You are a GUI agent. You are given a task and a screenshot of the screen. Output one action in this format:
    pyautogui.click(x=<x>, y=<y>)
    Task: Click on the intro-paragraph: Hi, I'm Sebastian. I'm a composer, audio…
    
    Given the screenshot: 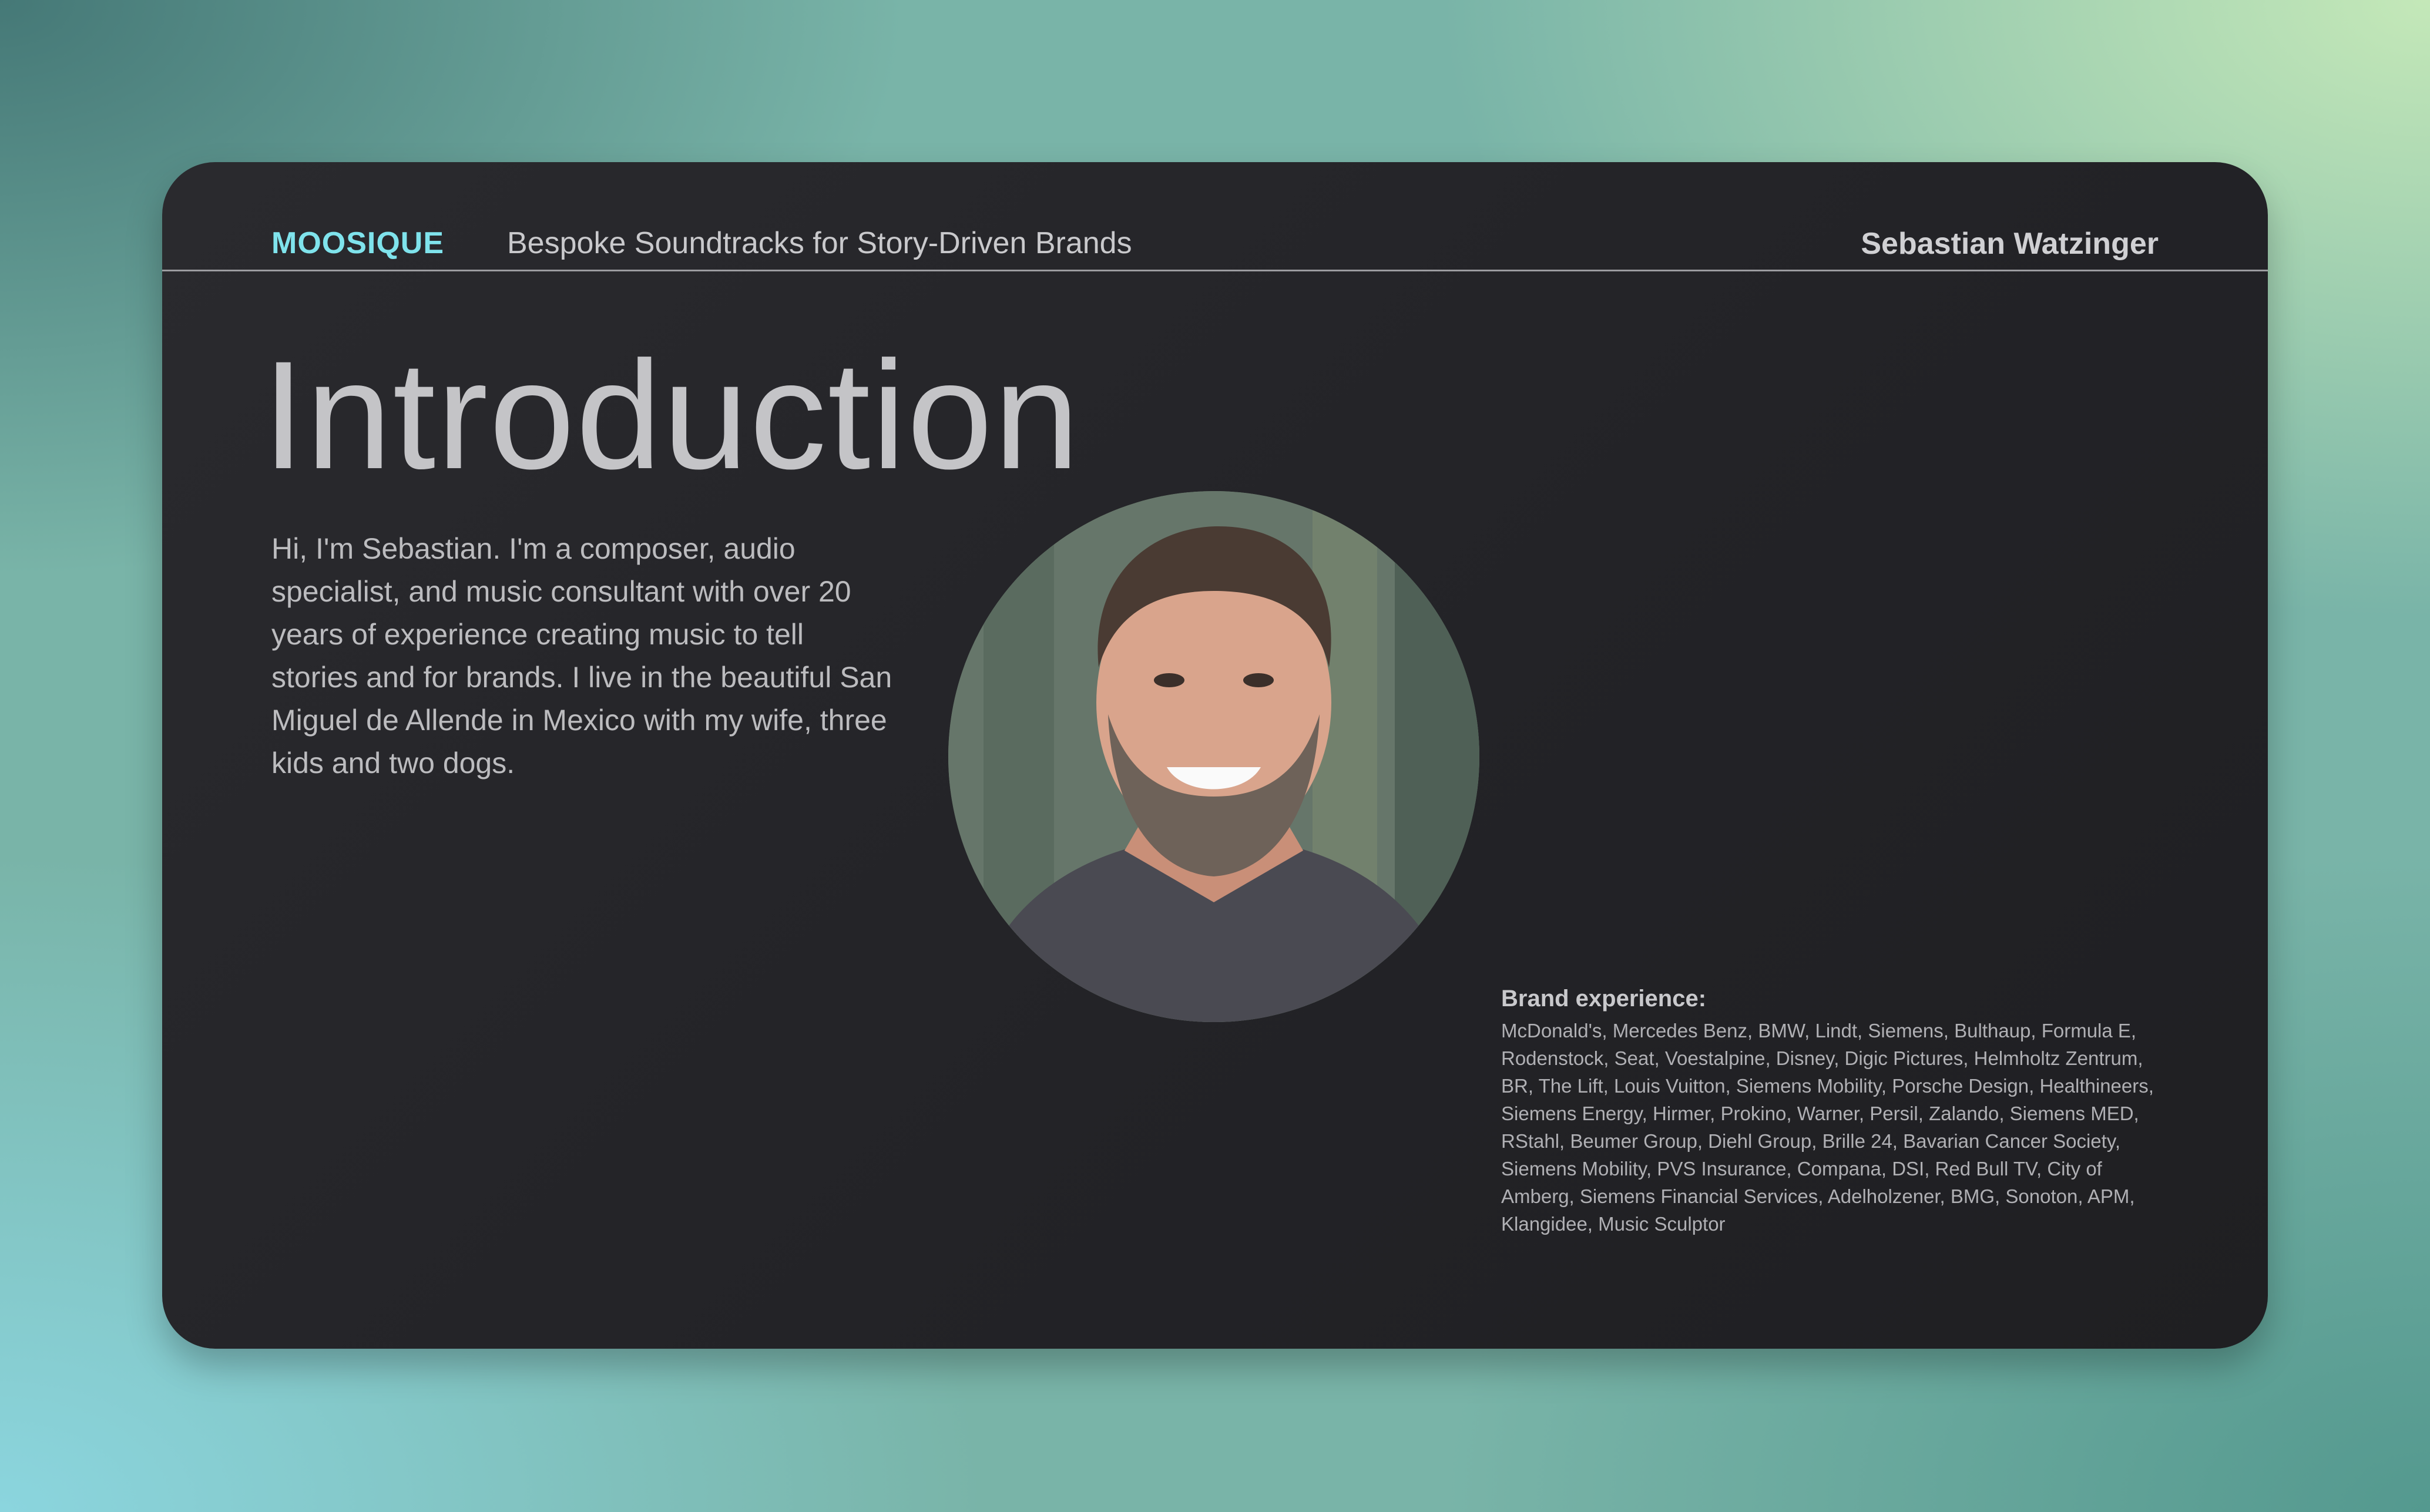 What is the action you would take?
    pyautogui.click(x=581, y=655)
    